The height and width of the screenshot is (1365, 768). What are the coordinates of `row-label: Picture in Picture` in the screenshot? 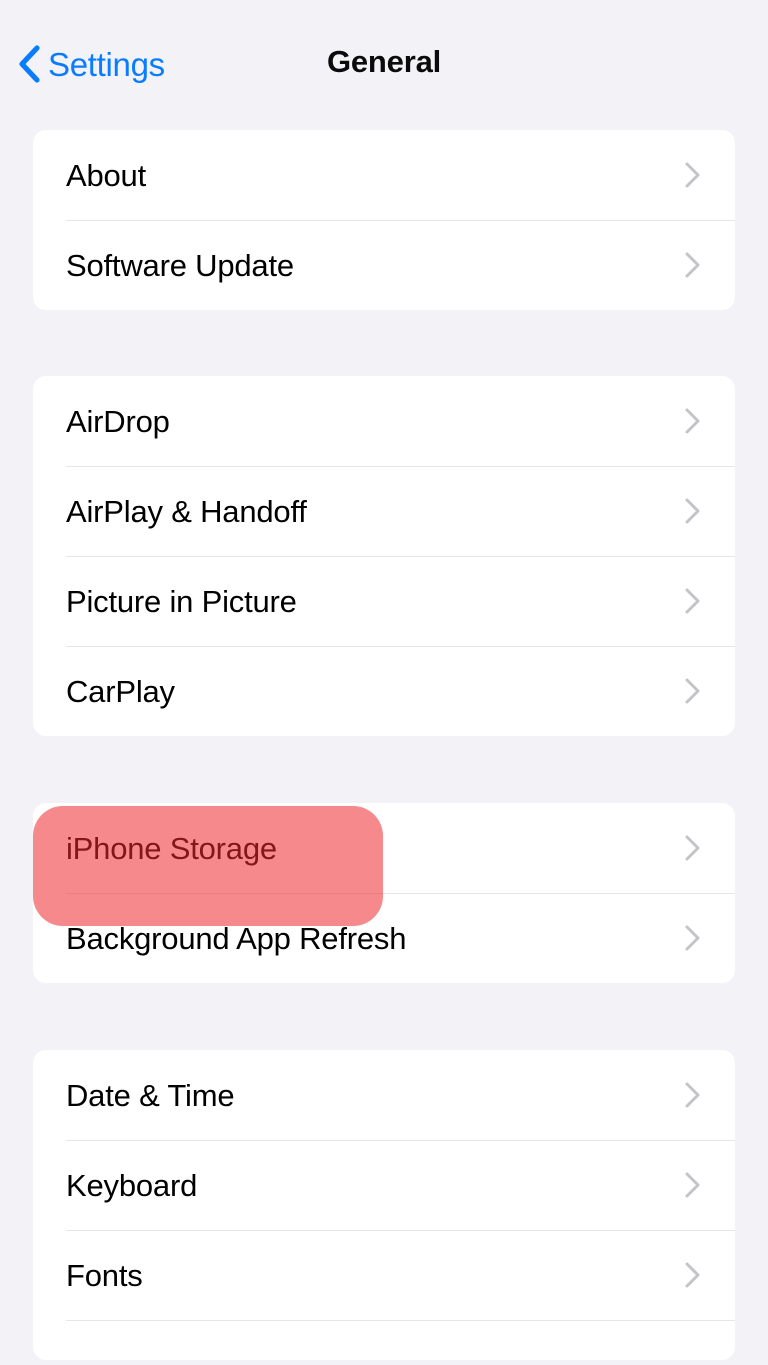 It's located at (181, 601).